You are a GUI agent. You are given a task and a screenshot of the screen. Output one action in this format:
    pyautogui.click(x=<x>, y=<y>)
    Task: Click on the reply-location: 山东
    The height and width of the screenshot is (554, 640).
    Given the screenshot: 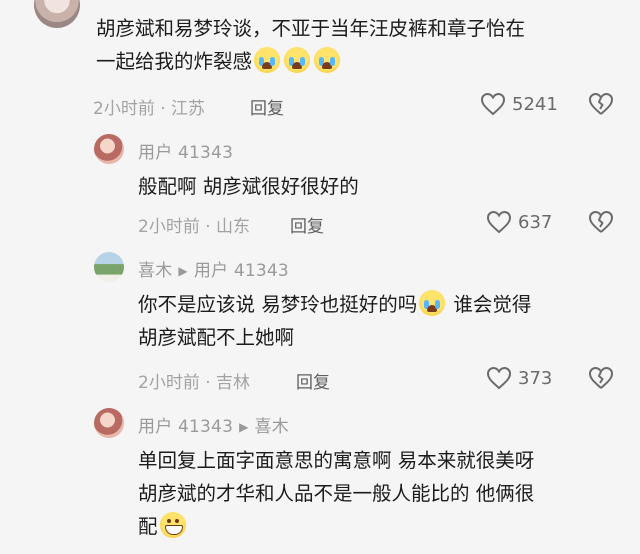 What is the action you would take?
    pyautogui.click(x=233, y=227)
    